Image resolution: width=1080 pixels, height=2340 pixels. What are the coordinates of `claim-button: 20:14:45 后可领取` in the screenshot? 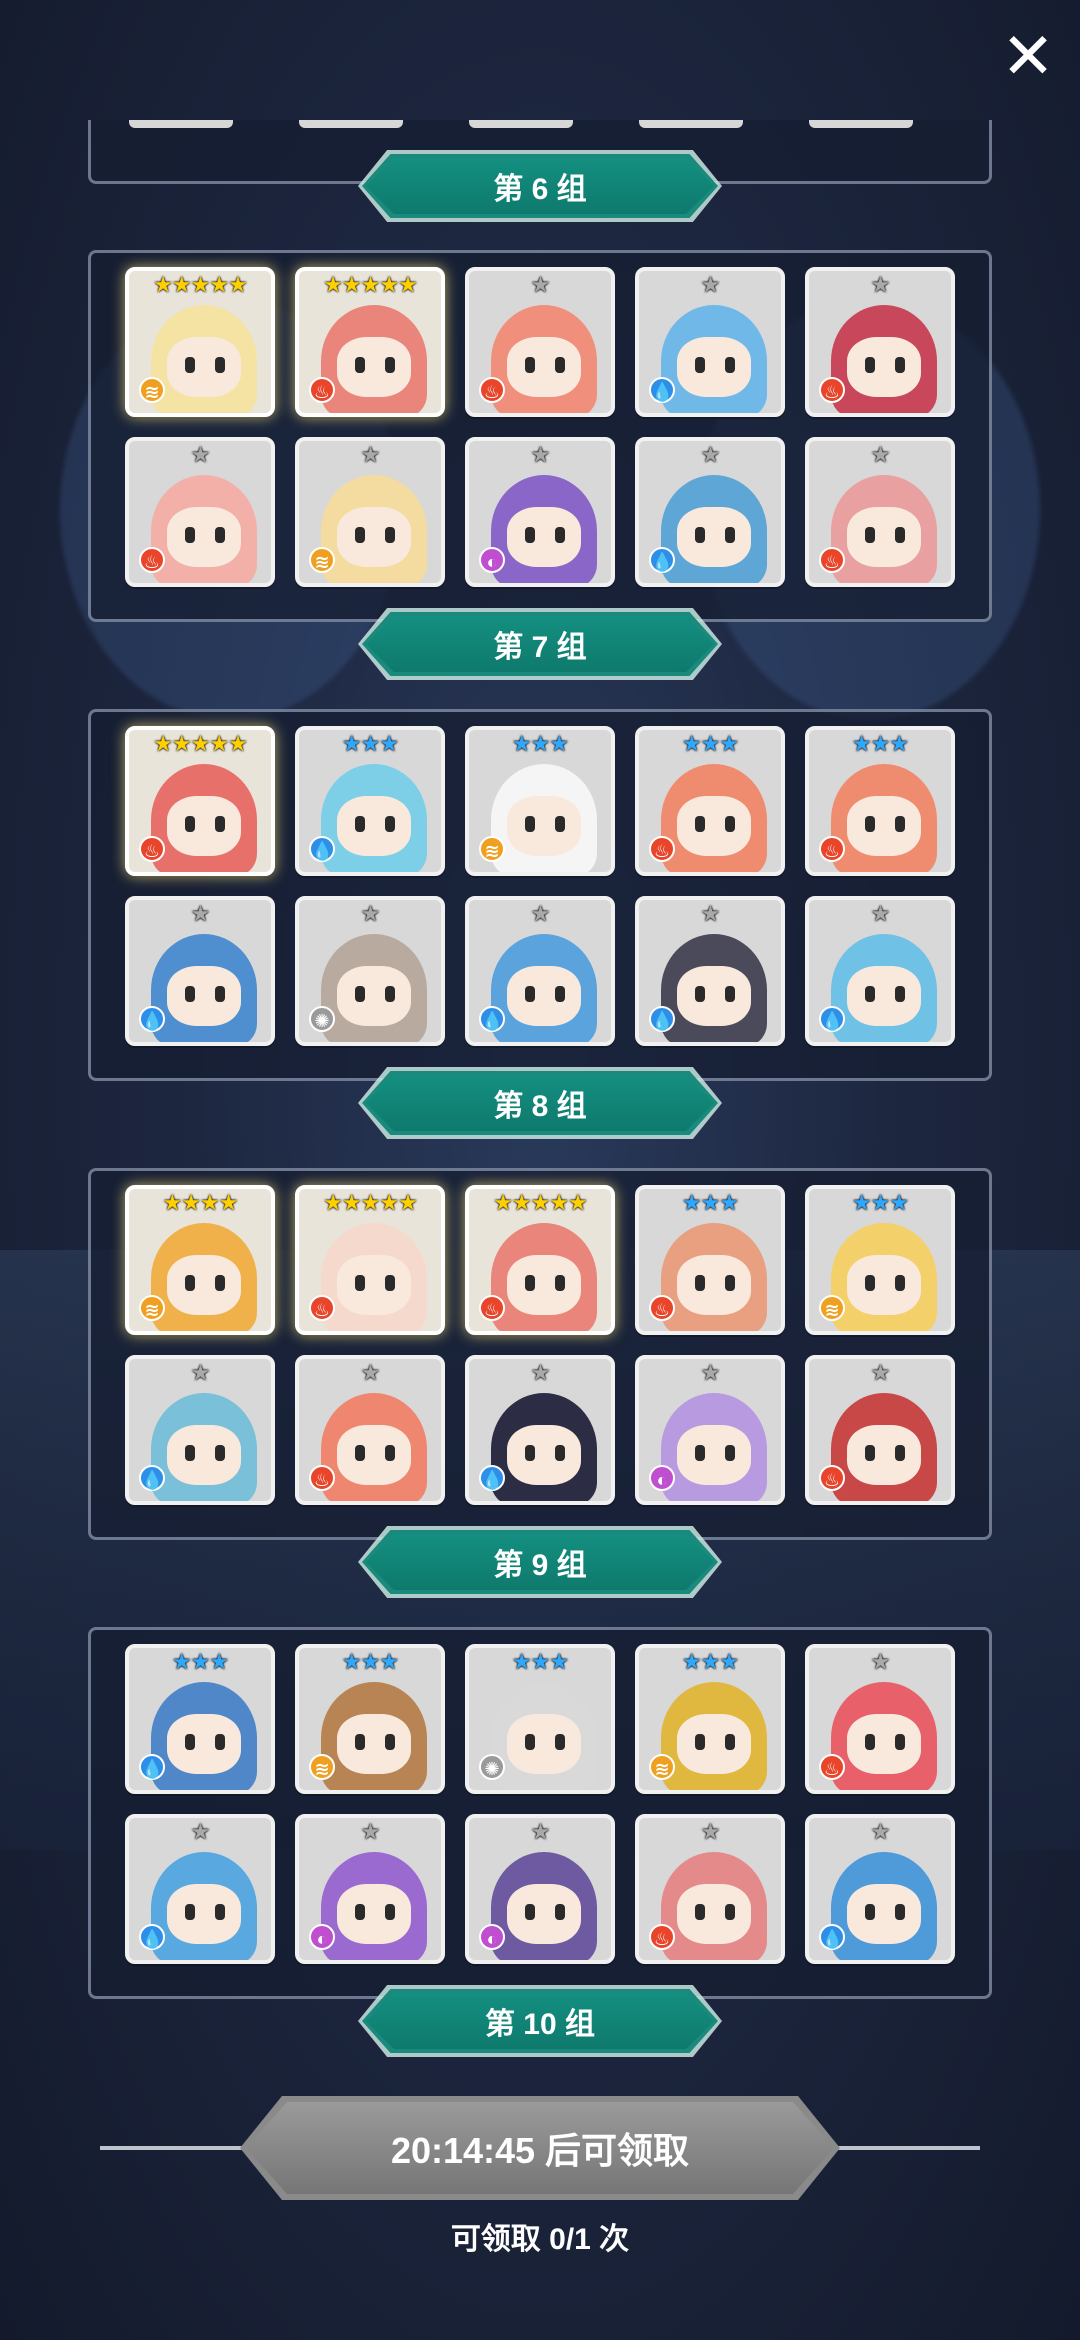 It's located at (540, 2148).